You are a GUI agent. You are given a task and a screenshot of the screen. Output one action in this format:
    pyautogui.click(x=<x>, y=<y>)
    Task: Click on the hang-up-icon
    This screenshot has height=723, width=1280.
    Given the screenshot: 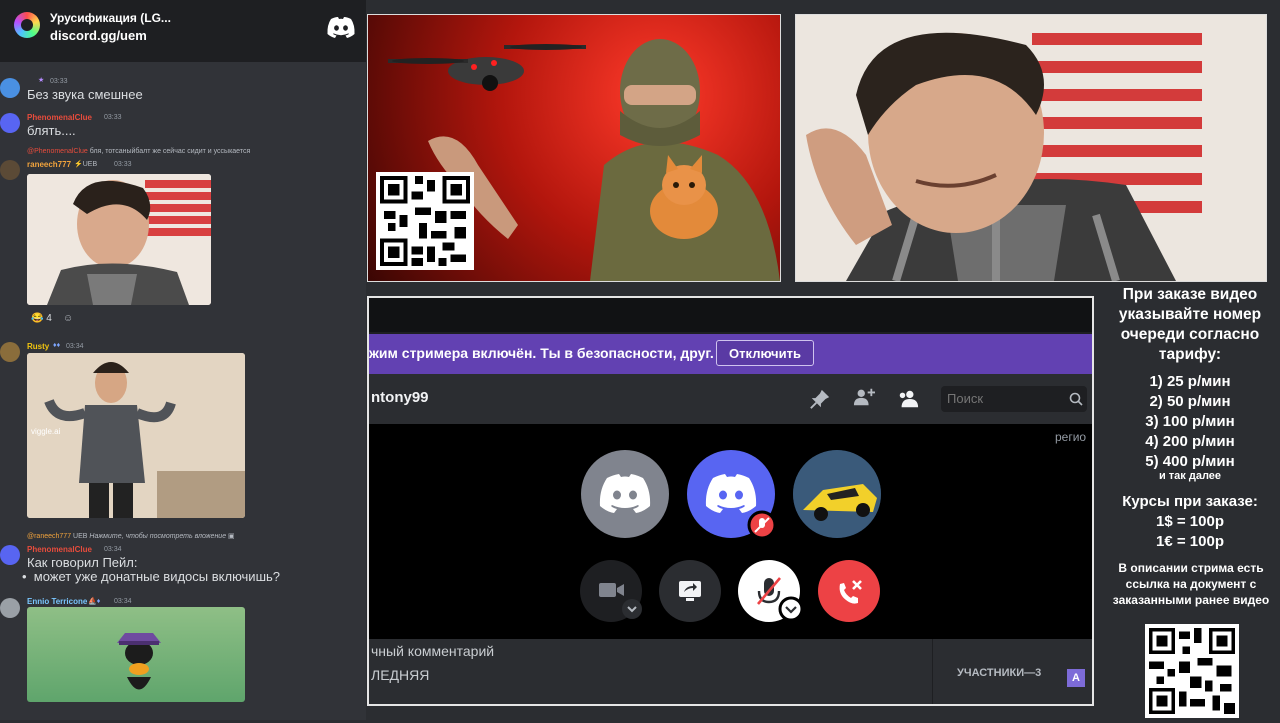 What is the action you would take?
    pyautogui.click(x=850, y=592)
    